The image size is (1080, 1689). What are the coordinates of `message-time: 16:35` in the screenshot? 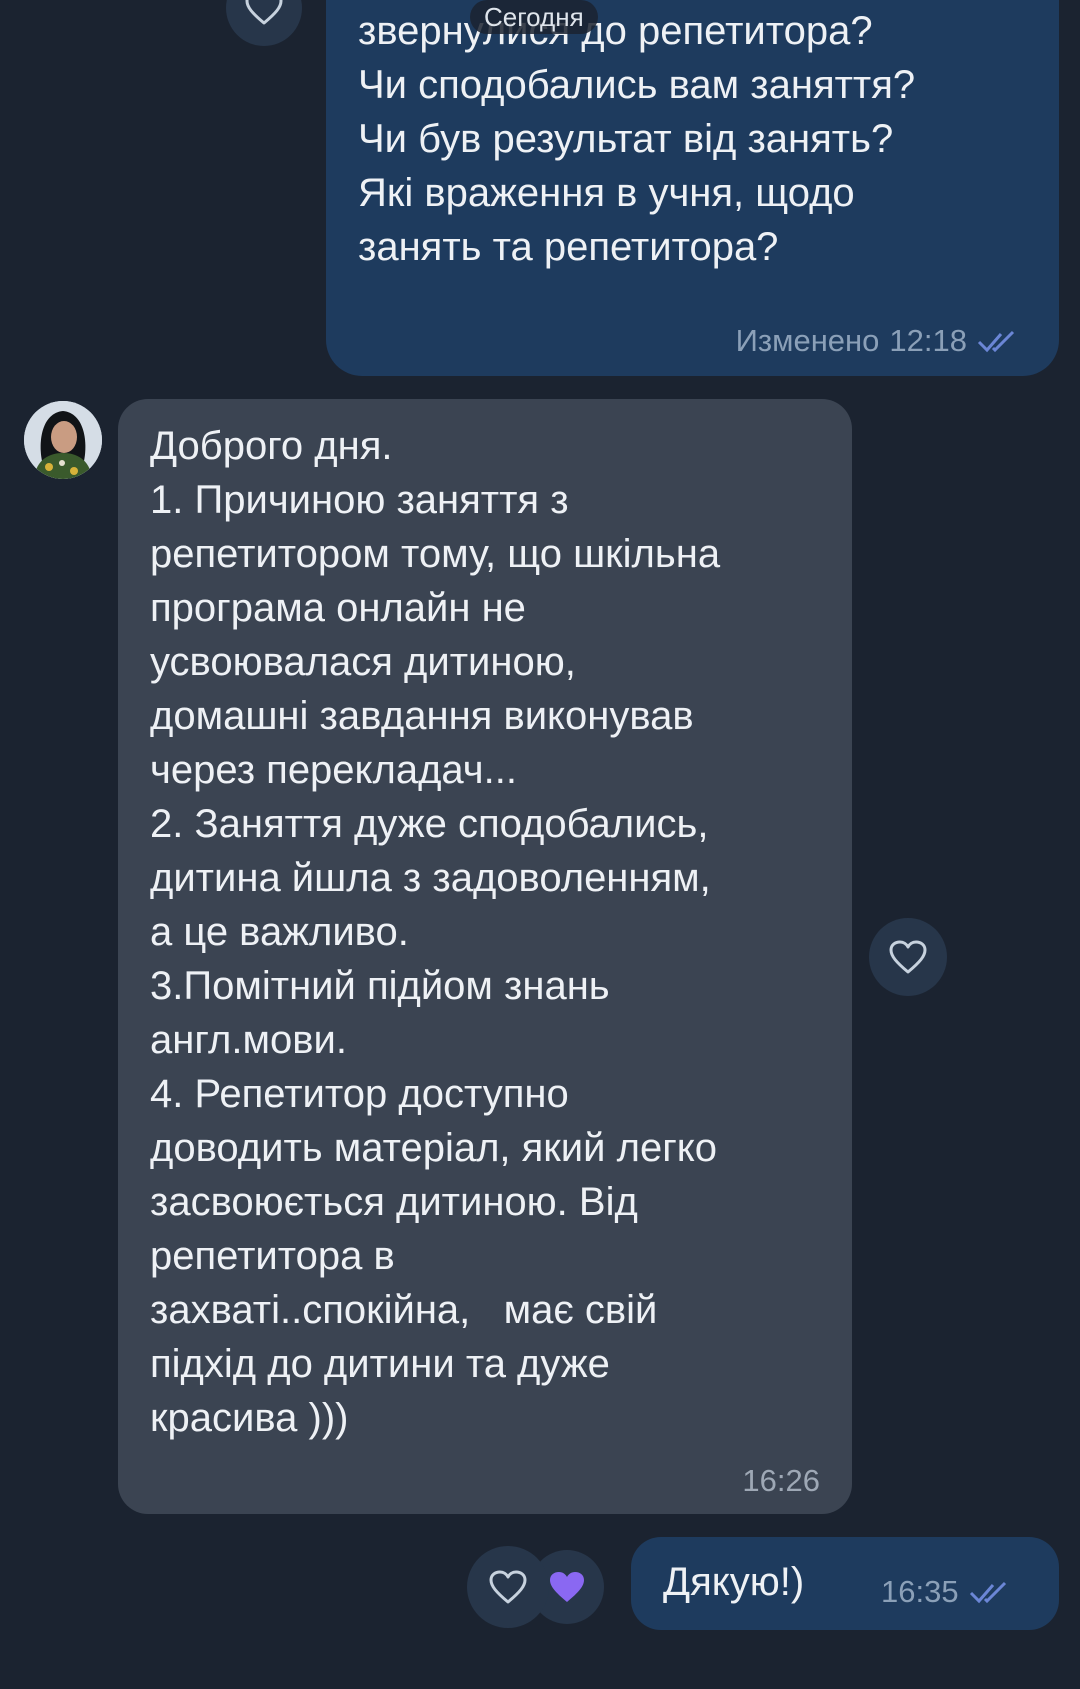 It's located at (920, 1591).